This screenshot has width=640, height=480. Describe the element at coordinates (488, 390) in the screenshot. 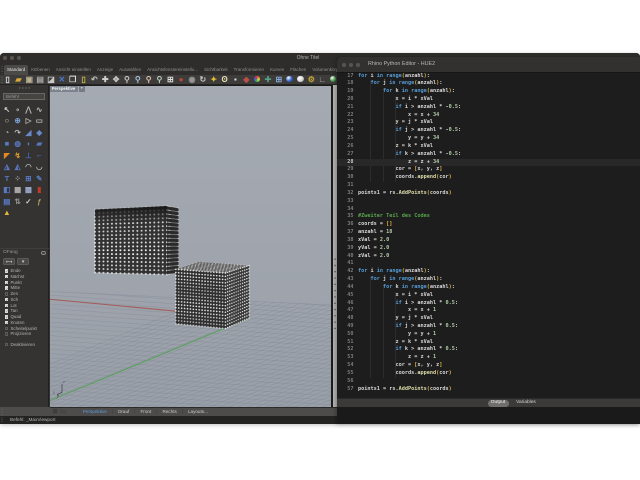

I see `code-line: 57 points1 = rs.AddPoints(coords)` at that location.